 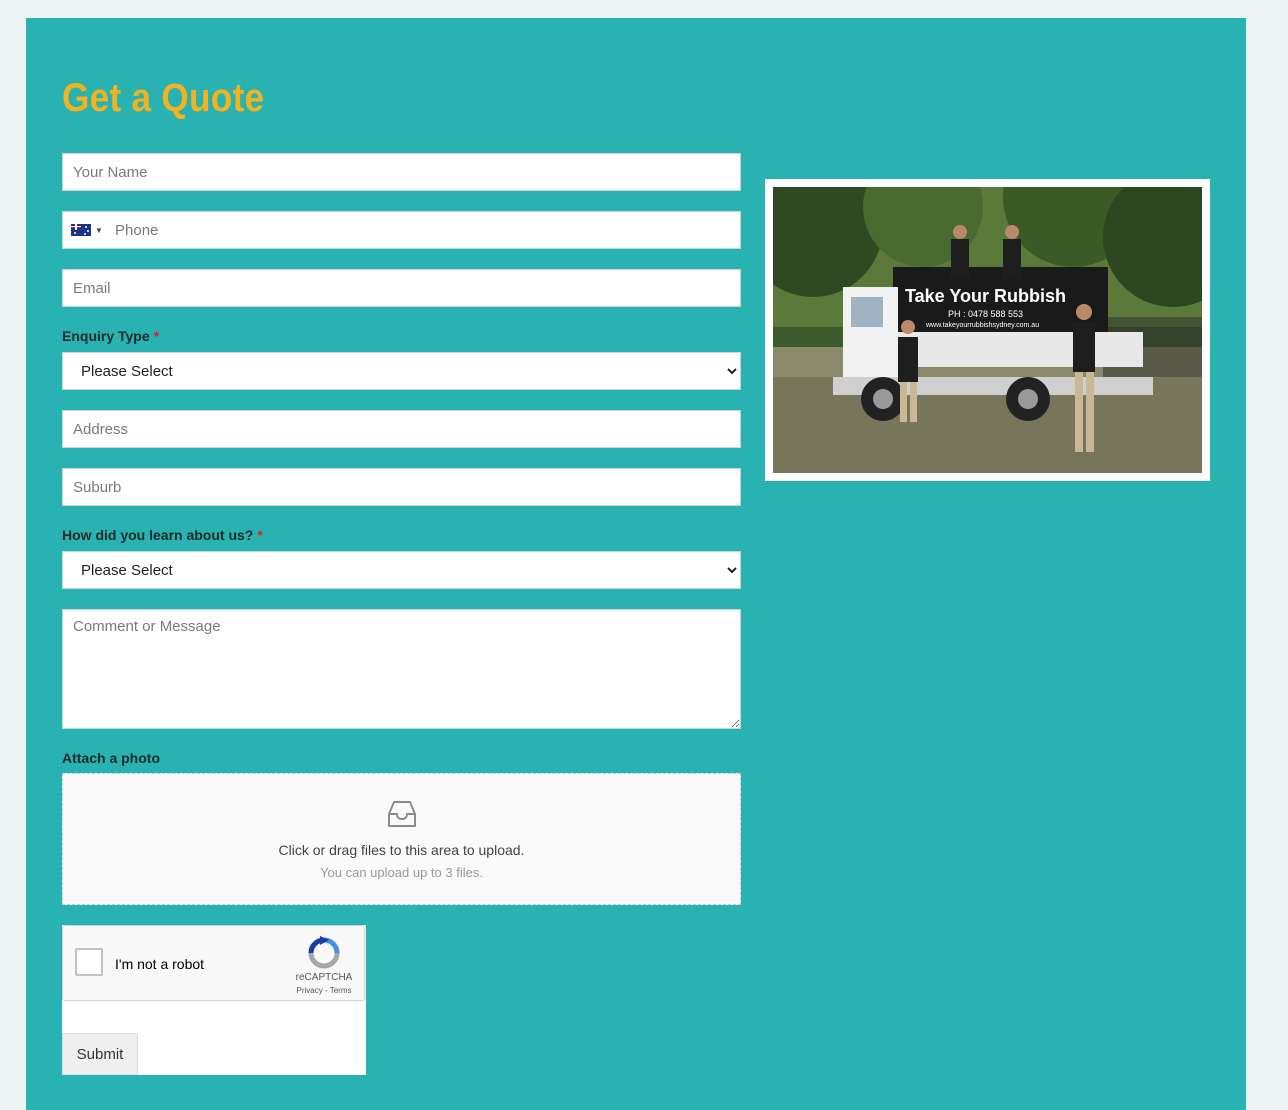 What do you see at coordinates (81, 230) in the screenshot?
I see `australia-flag-icon` at bounding box center [81, 230].